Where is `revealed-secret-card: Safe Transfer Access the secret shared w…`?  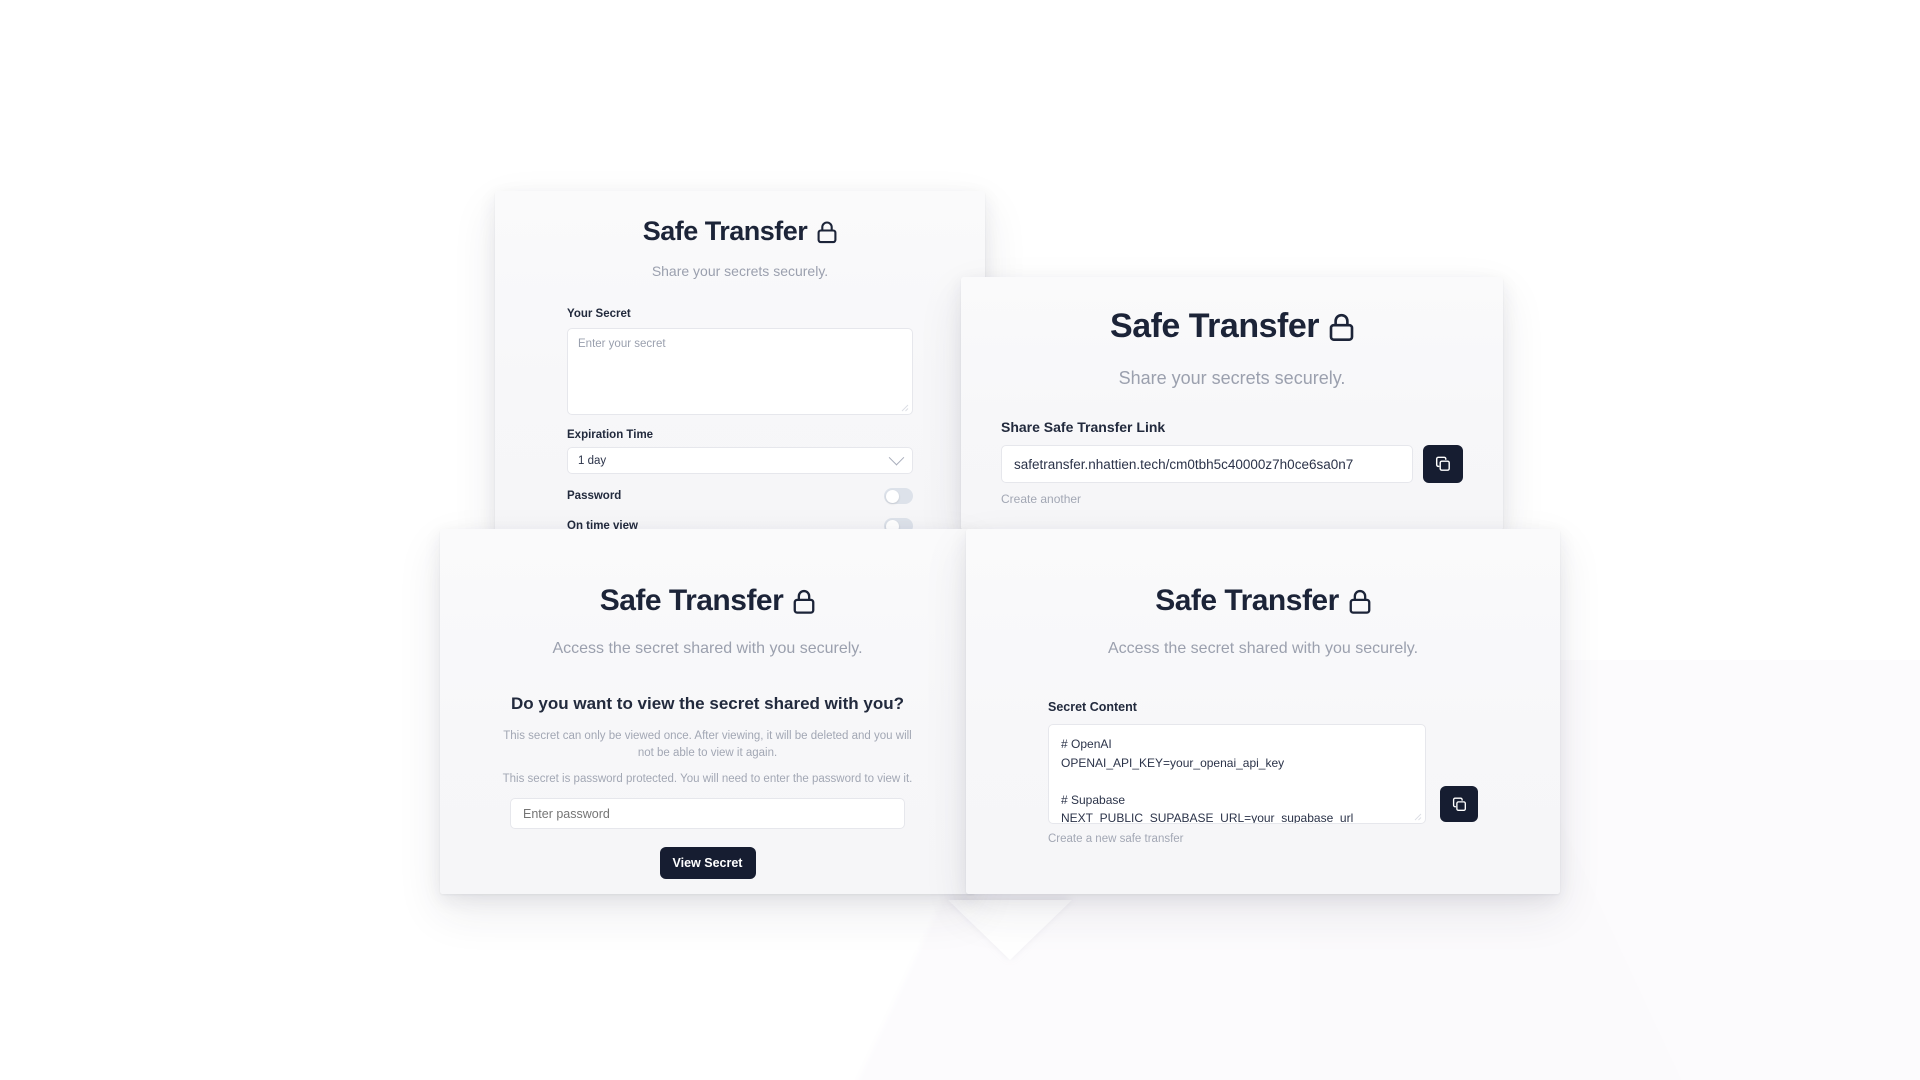 revealed-secret-card: Safe Transfer Access the secret shared w… is located at coordinates (1263, 711).